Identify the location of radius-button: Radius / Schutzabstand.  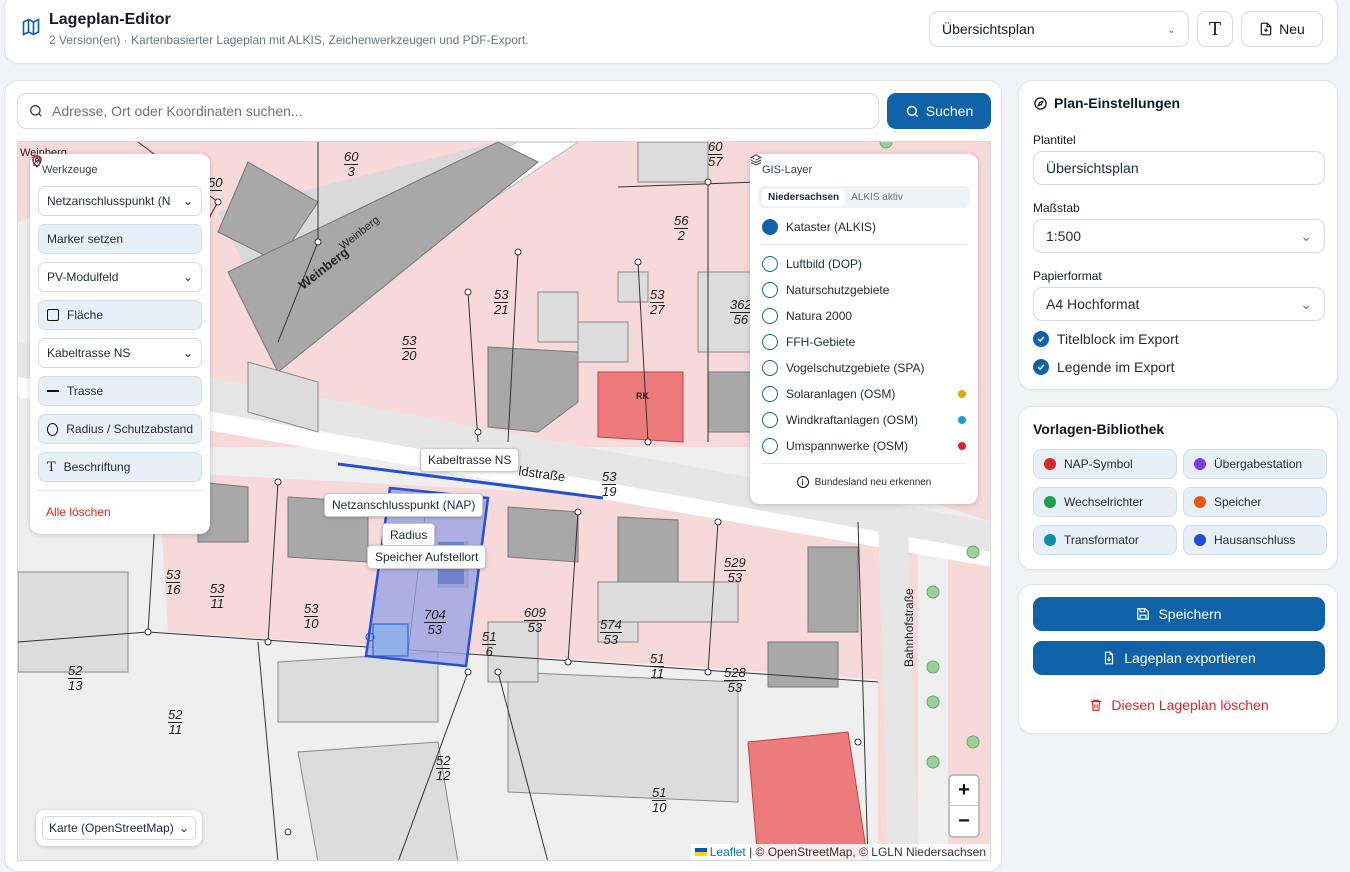
(120, 429).